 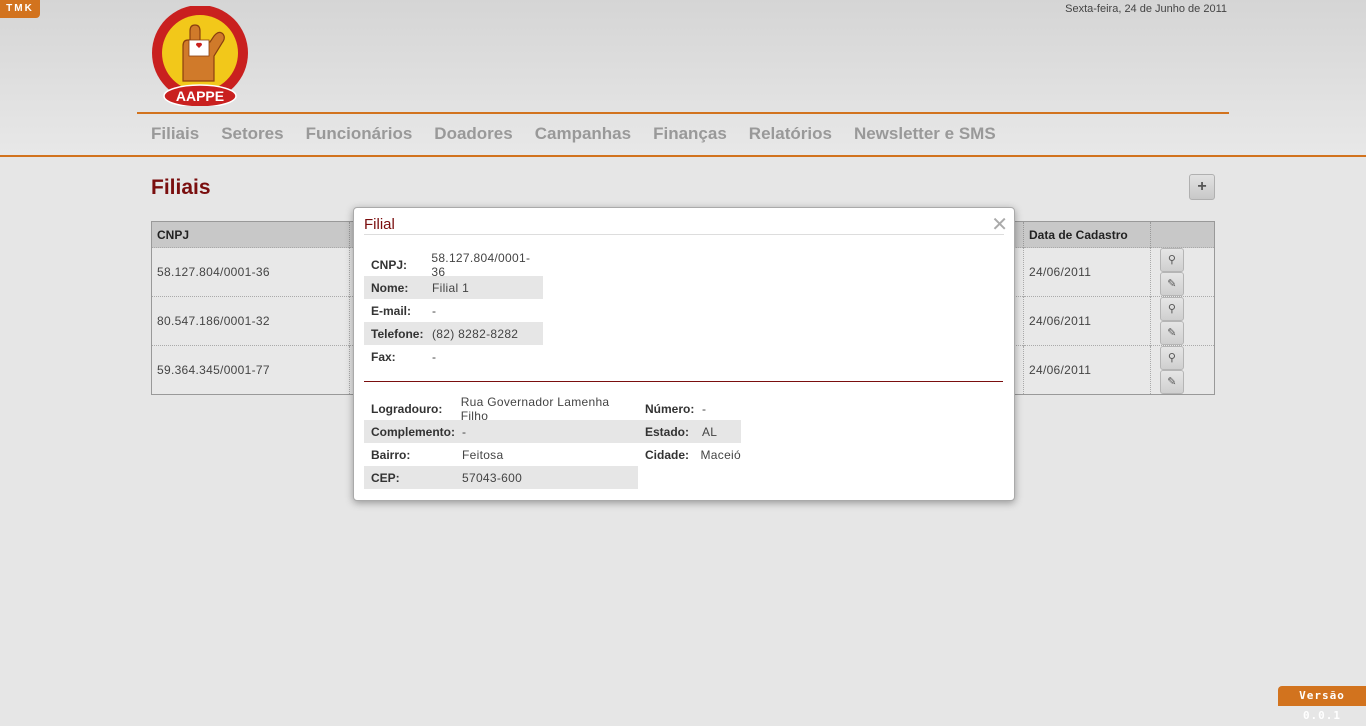 I want to click on nav-item-filiais: Filiais, so click(x=175, y=134).